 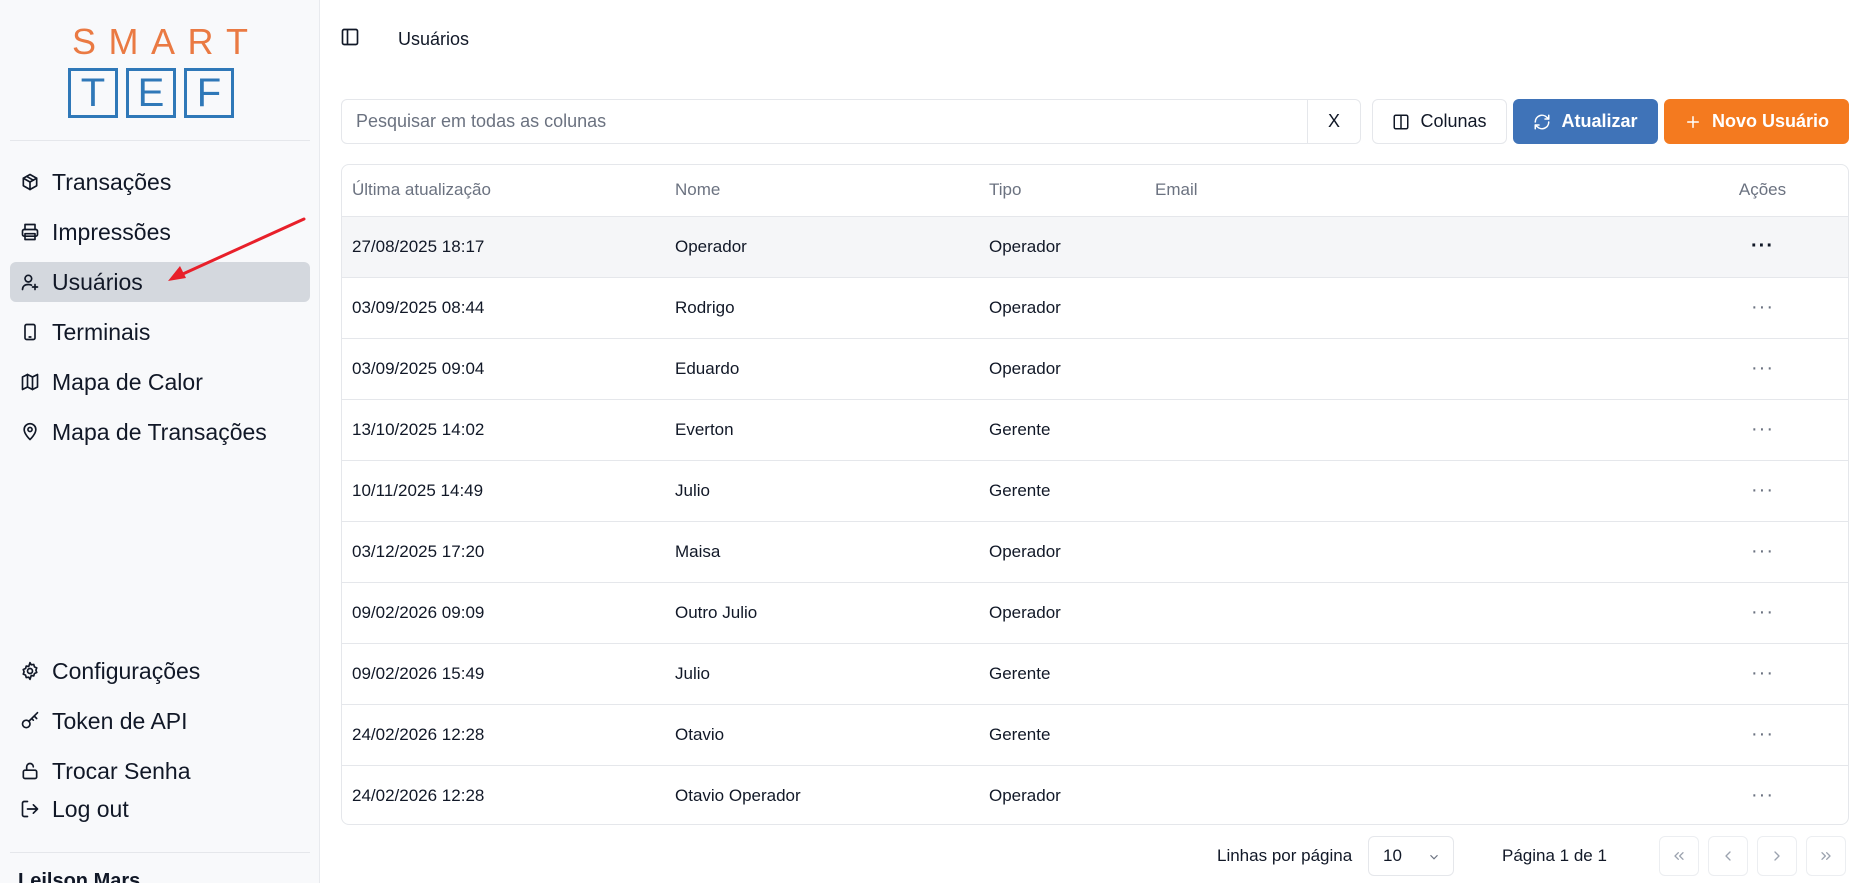 I want to click on sidebar-item-impressoes: Impressões, so click(x=160, y=232).